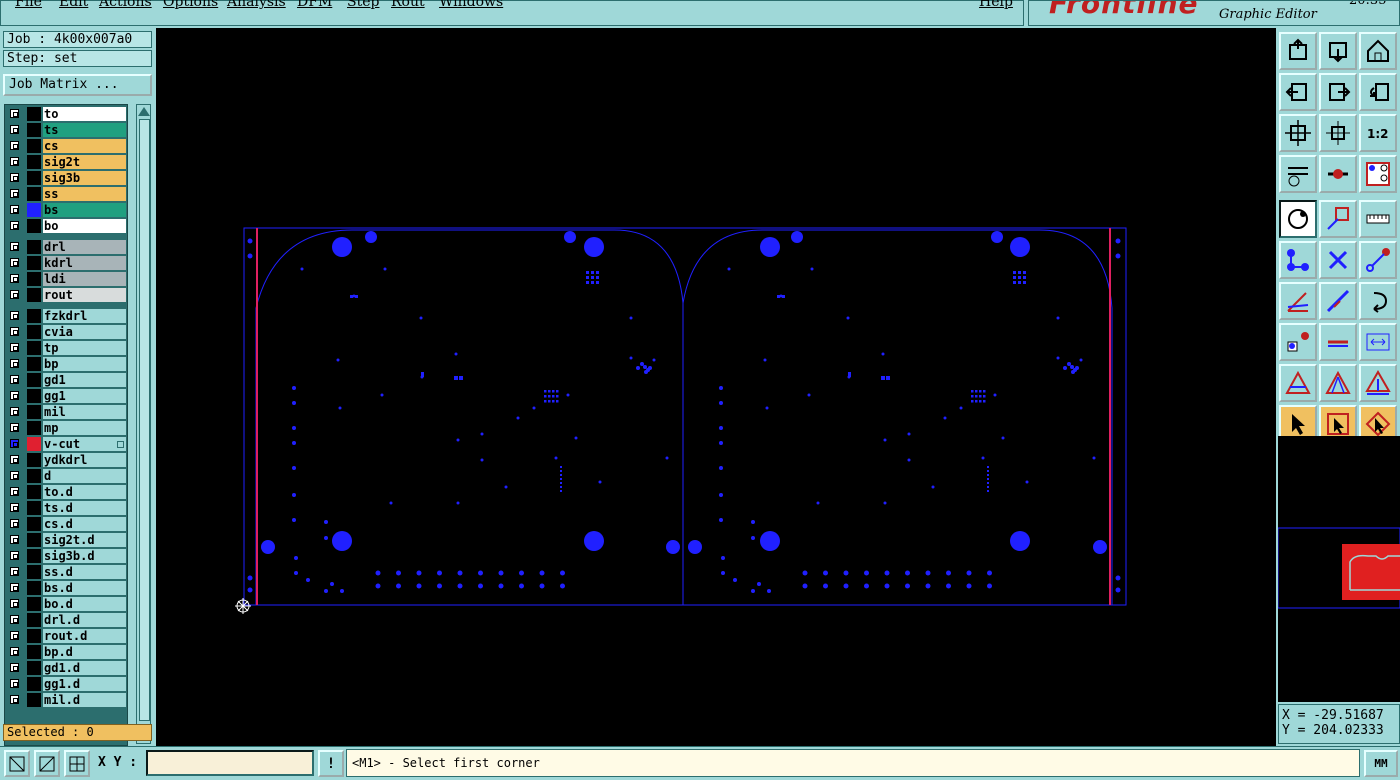 This screenshot has height=780, width=1400. What do you see at coordinates (84, 540) in the screenshot?
I see `layer-name: sig2t.d` at bounding box center [84, 540].